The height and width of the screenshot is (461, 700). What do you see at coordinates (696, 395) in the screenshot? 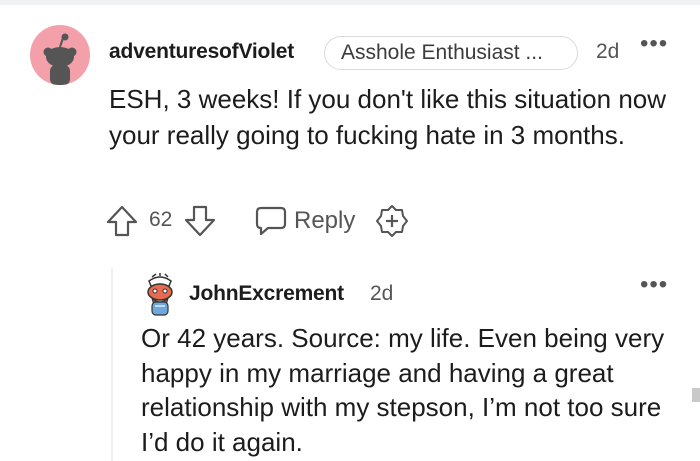
I see `scrollbar-thumb` at bounding box center [696, 395].